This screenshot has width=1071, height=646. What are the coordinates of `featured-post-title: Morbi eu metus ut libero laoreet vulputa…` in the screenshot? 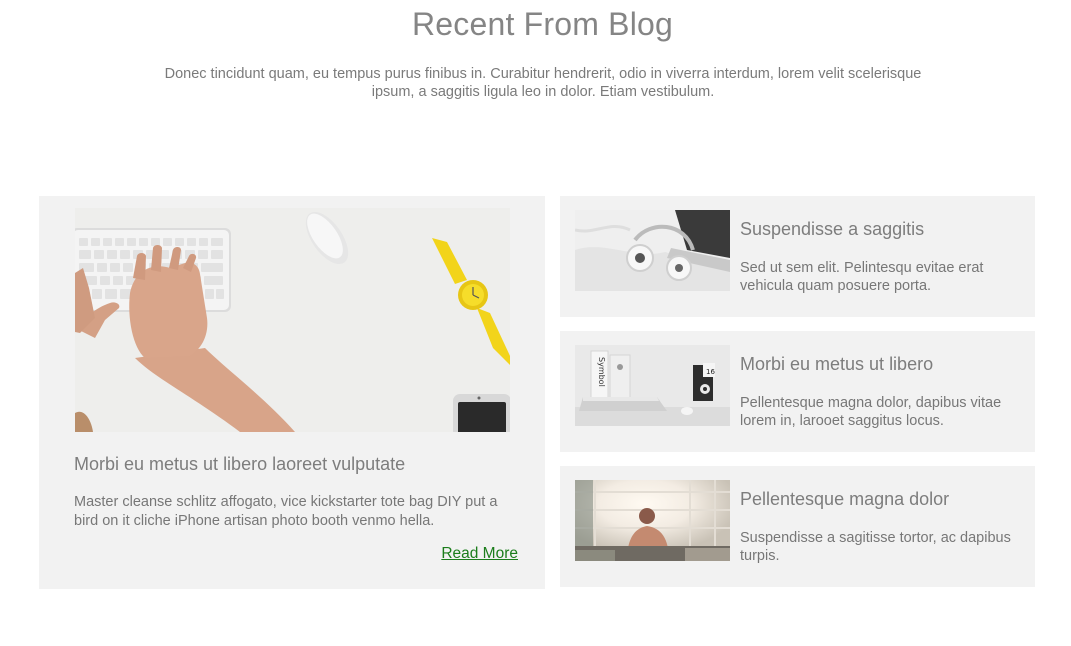 It's located at (239, 464).